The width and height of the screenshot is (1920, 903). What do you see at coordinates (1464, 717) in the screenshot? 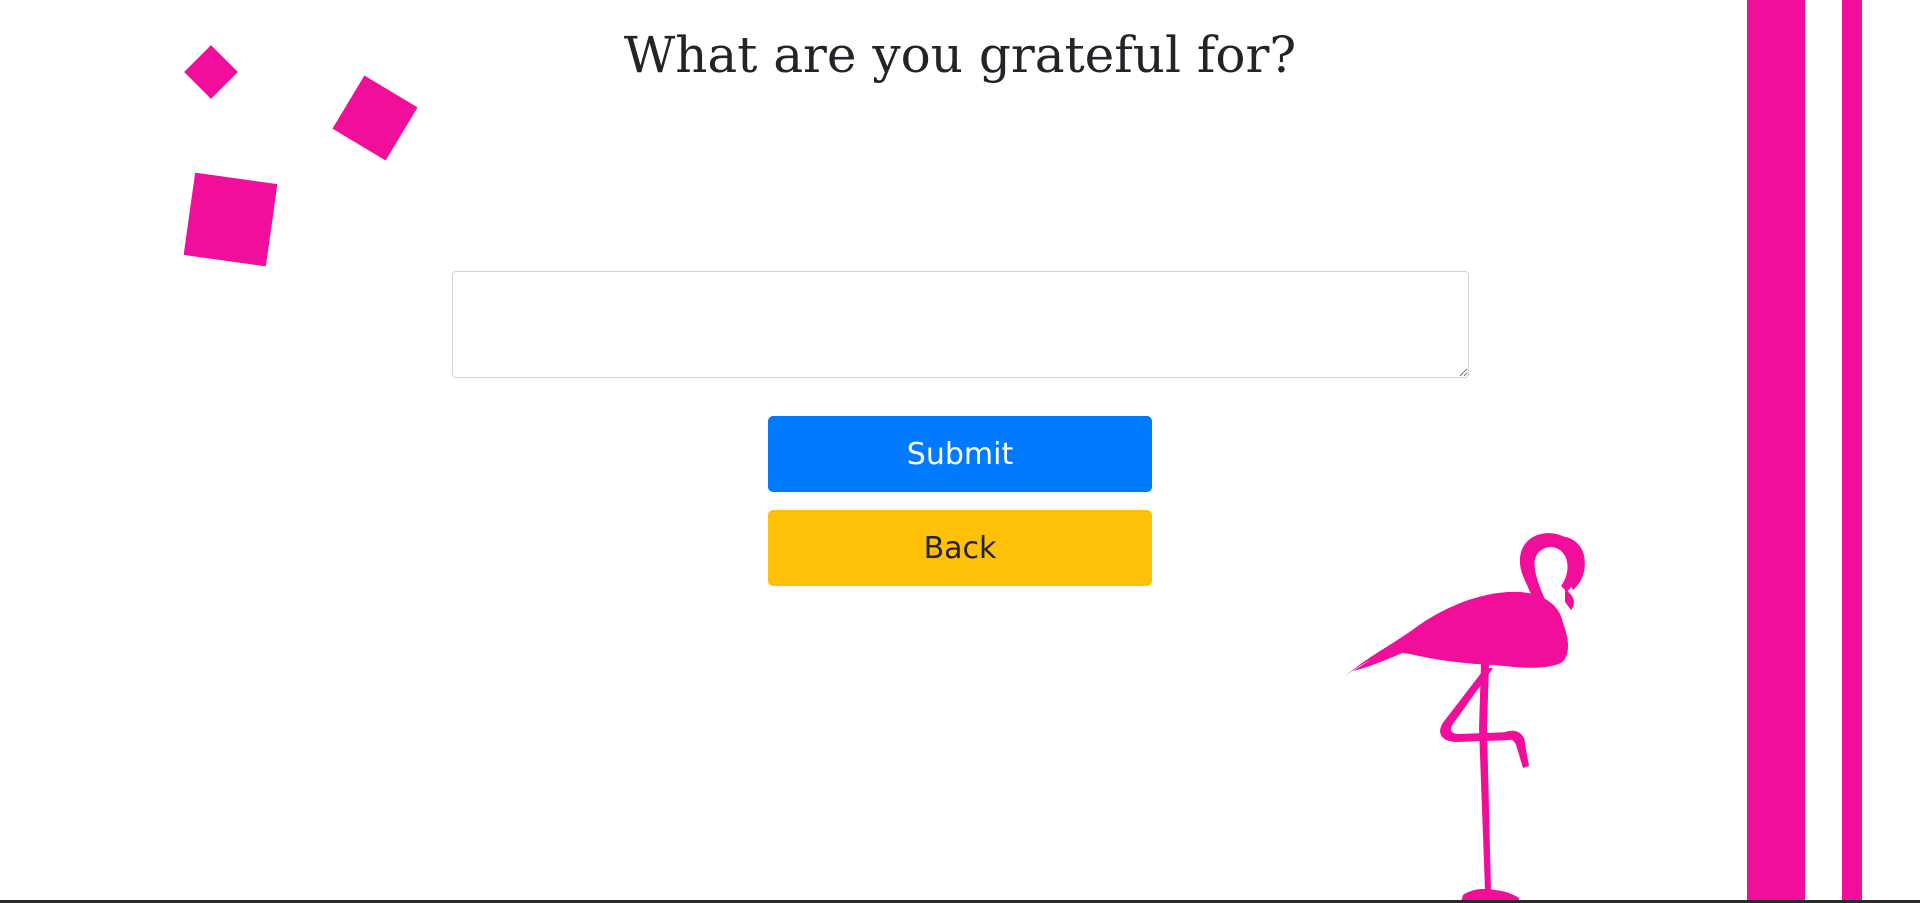
I see `flamingo-icon` at bounding box center [1464, 717].